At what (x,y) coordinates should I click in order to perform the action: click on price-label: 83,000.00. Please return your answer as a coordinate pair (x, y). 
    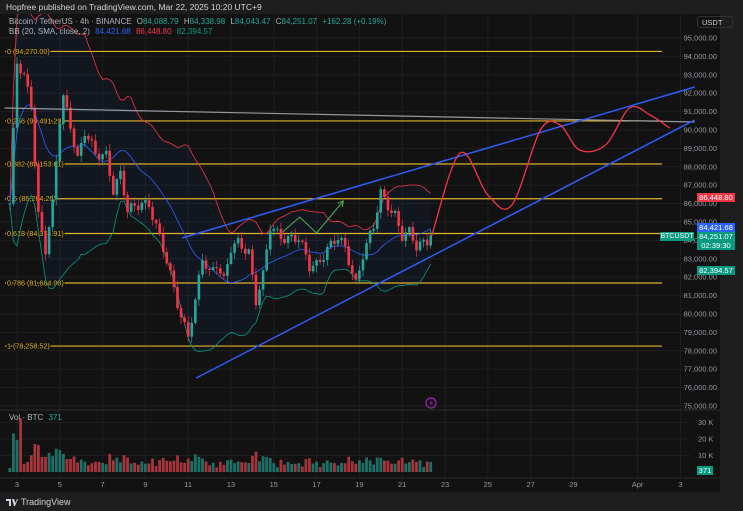
    Looking at the image, I should click on (700, 258).